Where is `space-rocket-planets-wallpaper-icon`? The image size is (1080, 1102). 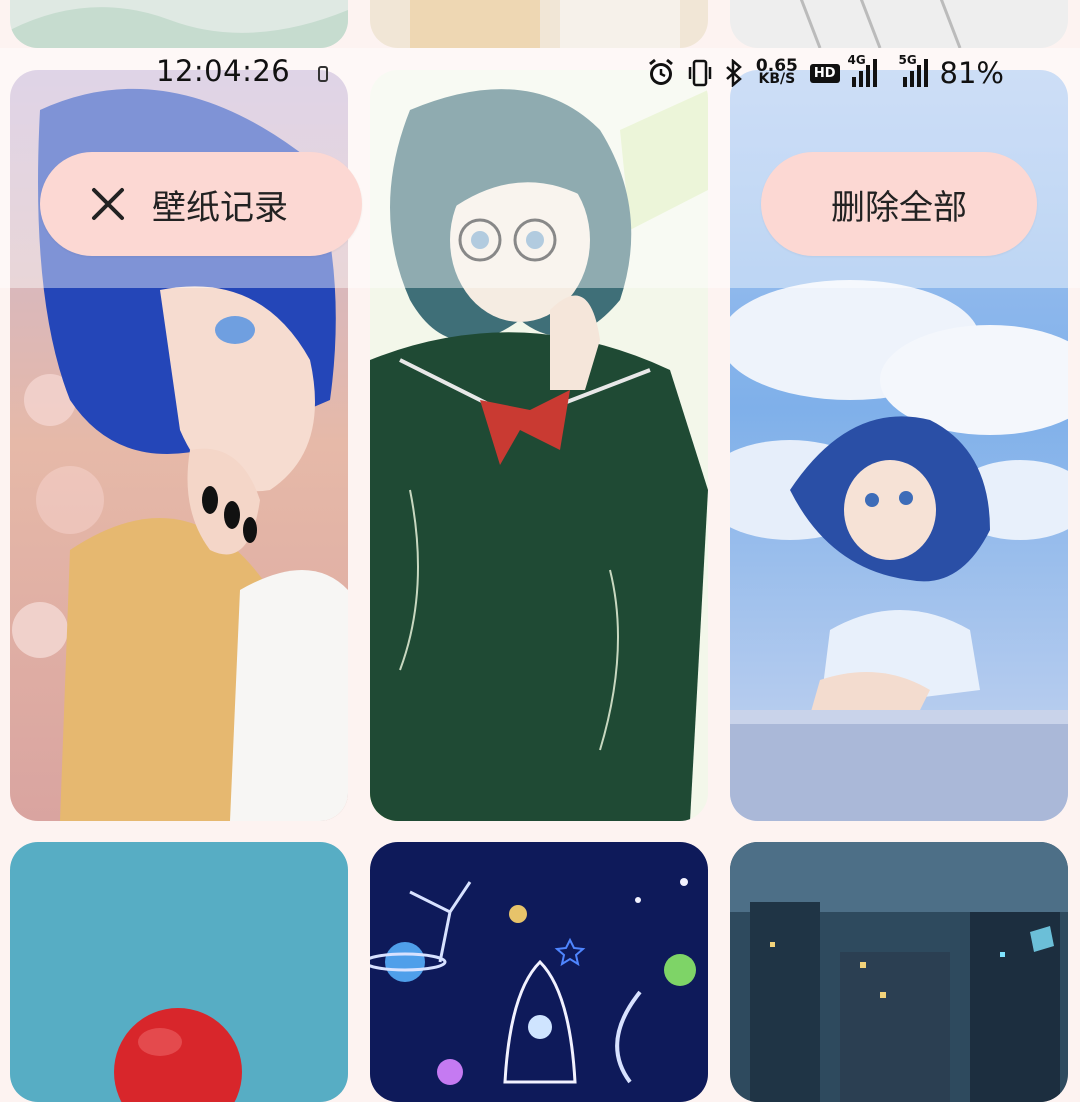
space-rocket-planets-wallpaper-icon is located at coordinates (539, 972).